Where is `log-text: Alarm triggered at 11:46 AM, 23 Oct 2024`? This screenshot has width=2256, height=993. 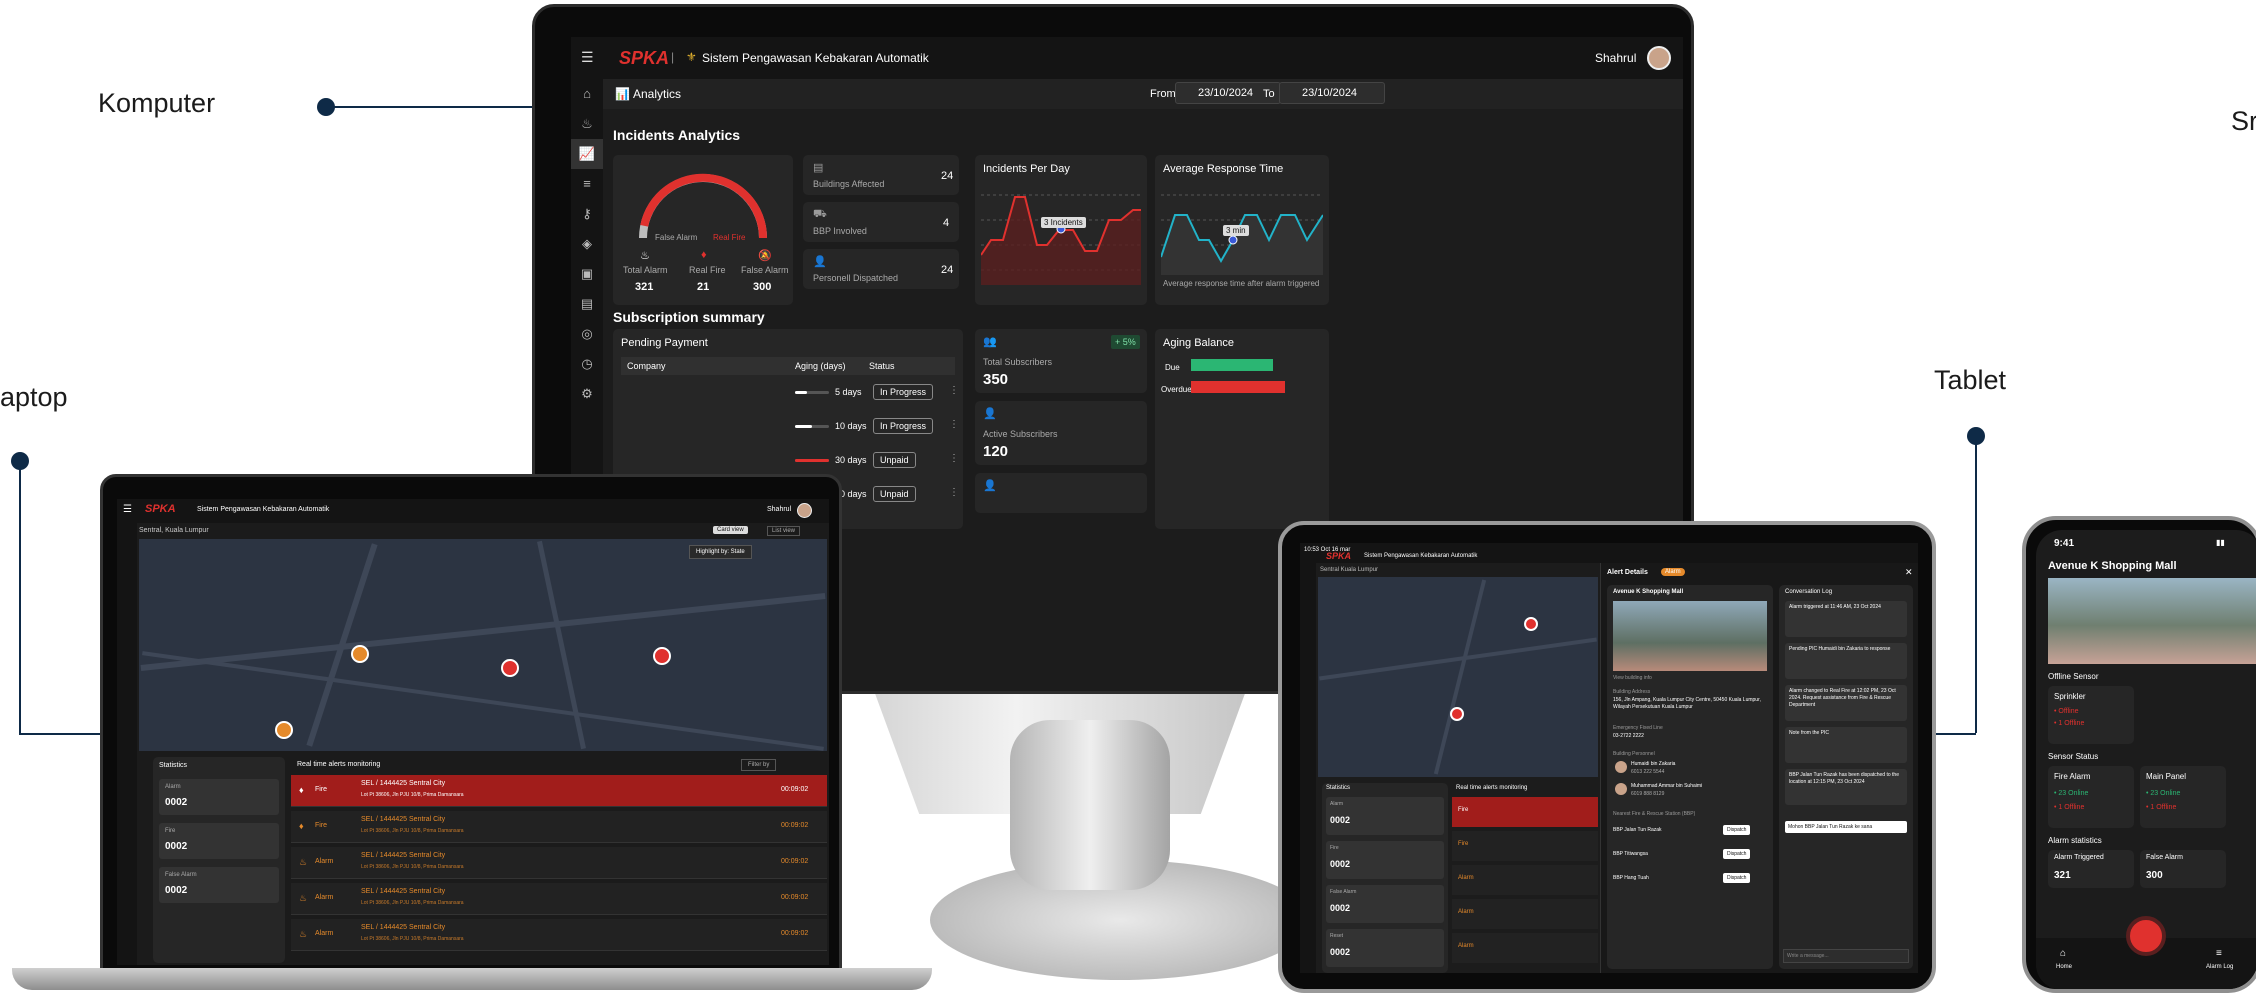 log-text: Alarm triggered at 11:46 AM, 23 Oct 2024 is located at coordinates (1835, 607).